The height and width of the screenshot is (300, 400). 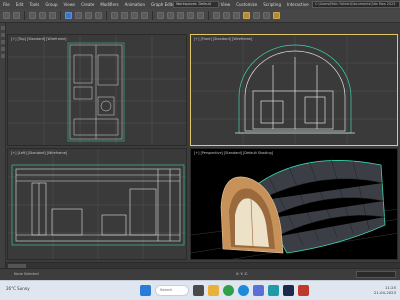 What do you see at coordinates (160, 15) in the screenshot?
I see `snaps-icon` at bounding box center [160, 15].